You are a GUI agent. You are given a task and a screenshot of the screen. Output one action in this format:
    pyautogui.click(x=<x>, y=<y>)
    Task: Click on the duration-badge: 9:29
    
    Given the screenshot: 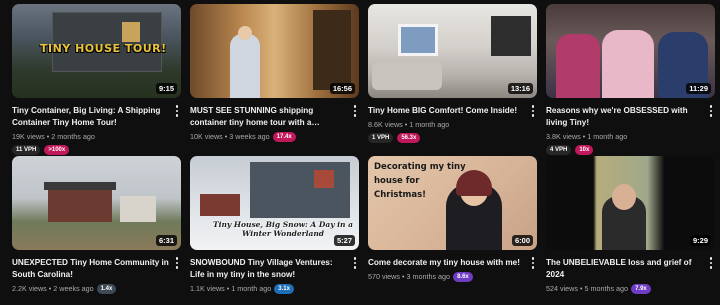 What is the action you would take?
    pyautogui.click(x=700, y=240)
    